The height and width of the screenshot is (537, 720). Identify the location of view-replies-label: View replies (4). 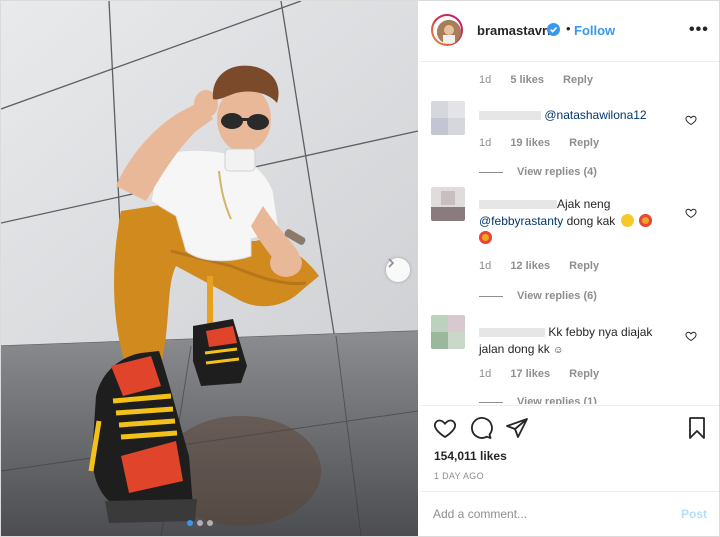
(557, 172).